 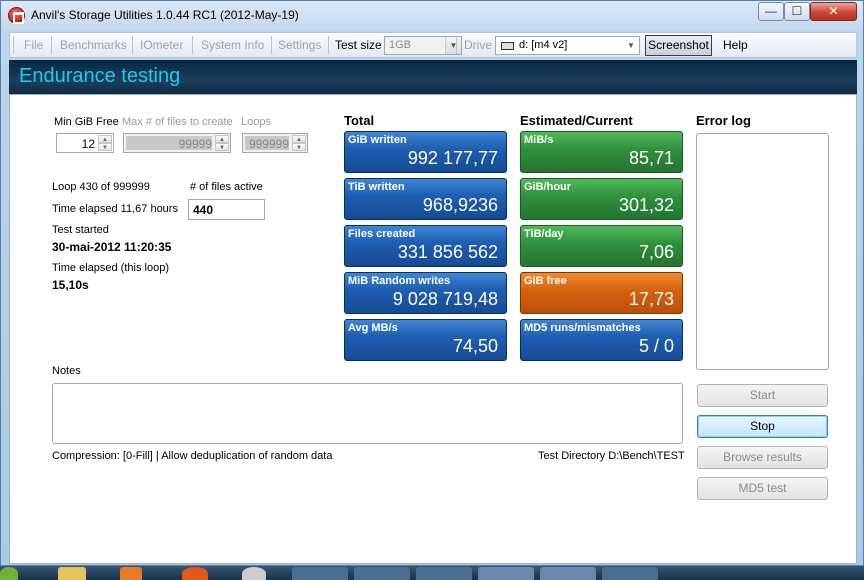 What do you see at coordinates (762, 251) in the screenshot?
I see `error-log-box` at bounding box center [762, 251].